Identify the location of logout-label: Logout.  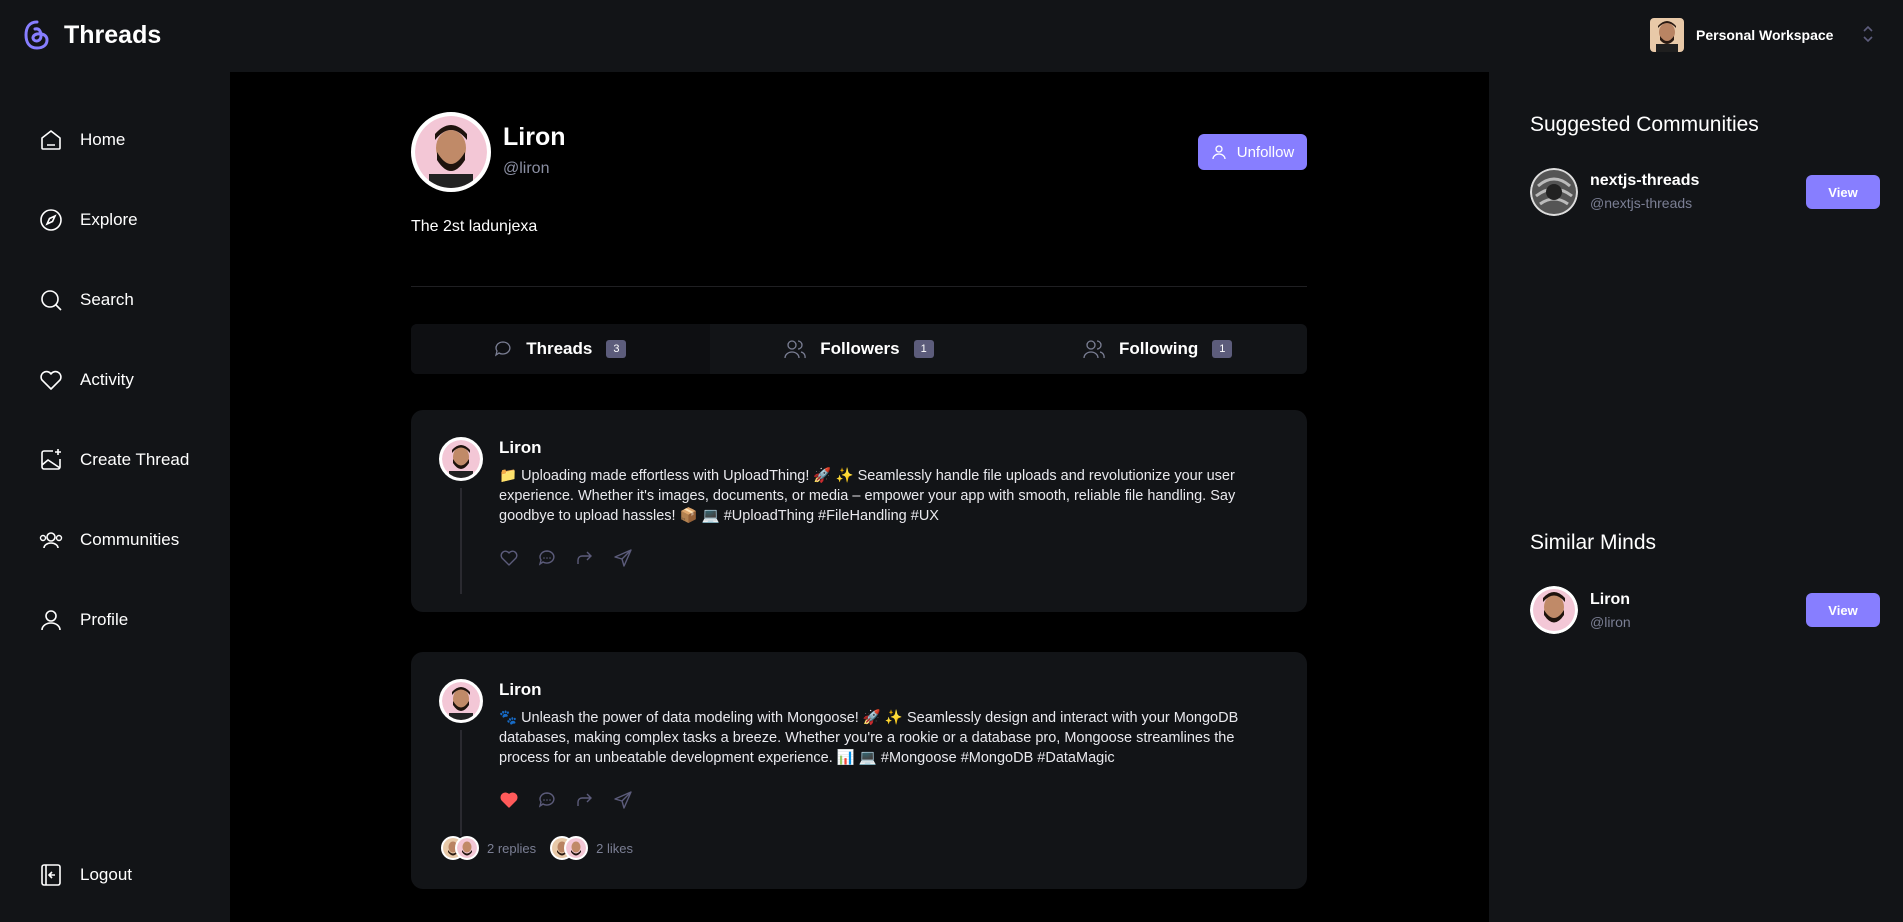
(106, 874).